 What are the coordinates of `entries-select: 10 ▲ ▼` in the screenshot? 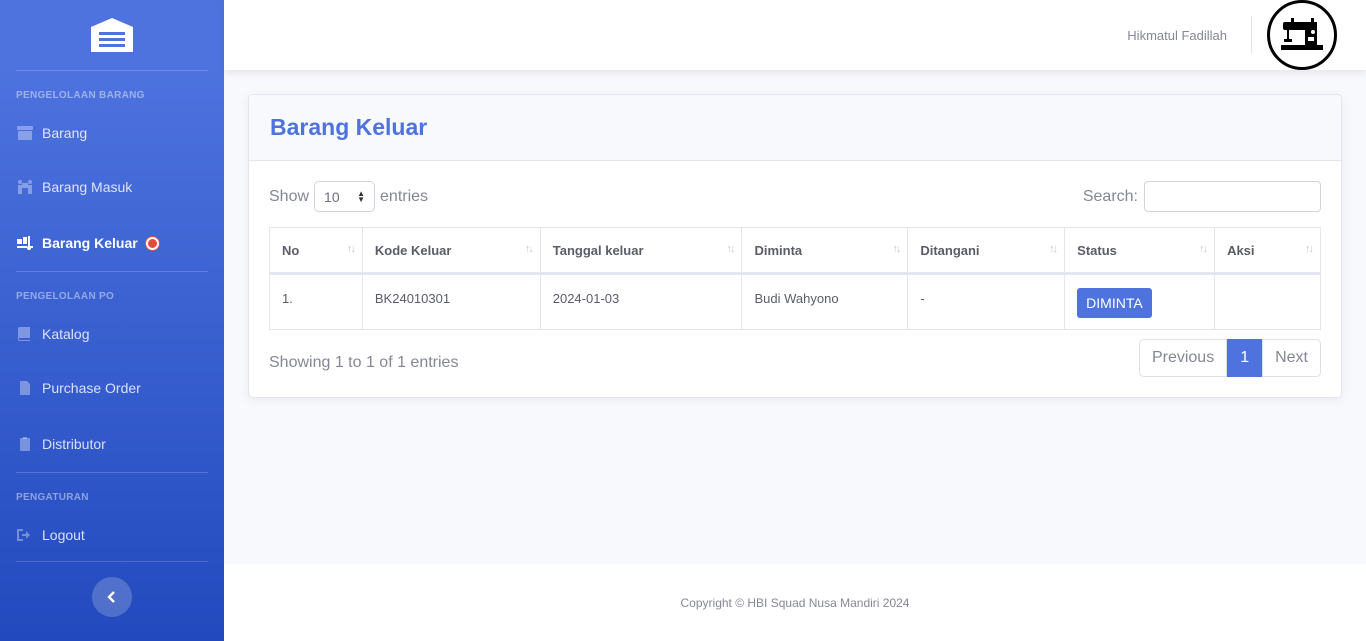 It's located at (345, 196).